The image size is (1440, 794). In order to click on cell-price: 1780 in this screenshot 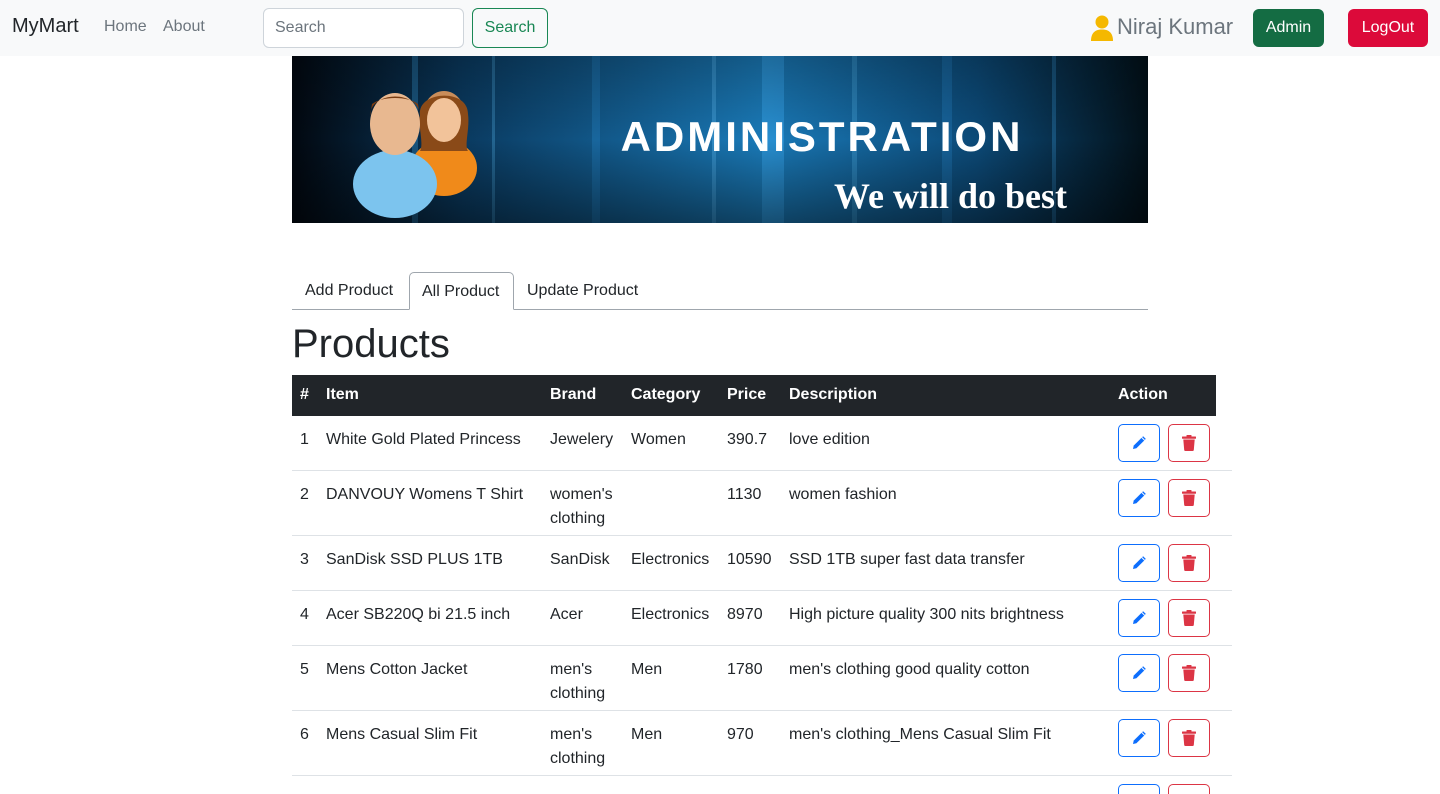, I will do `click(745, 669)`.